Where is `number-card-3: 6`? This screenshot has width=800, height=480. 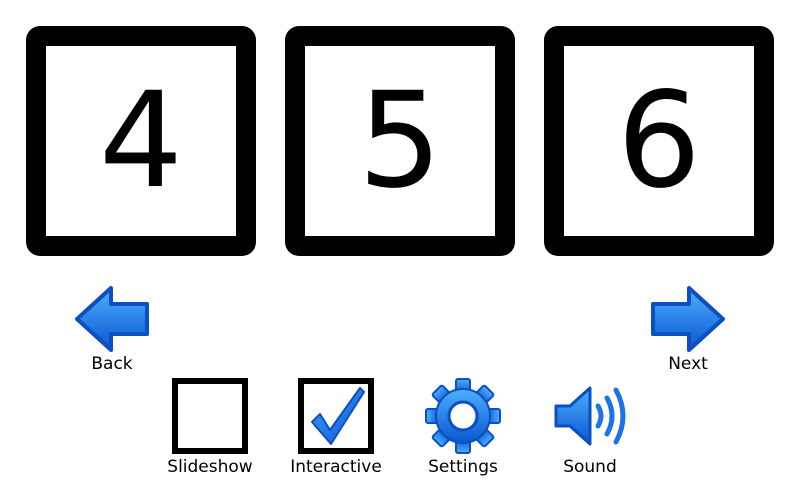
number-card-3: 6 is located at coordinates (659, 141).